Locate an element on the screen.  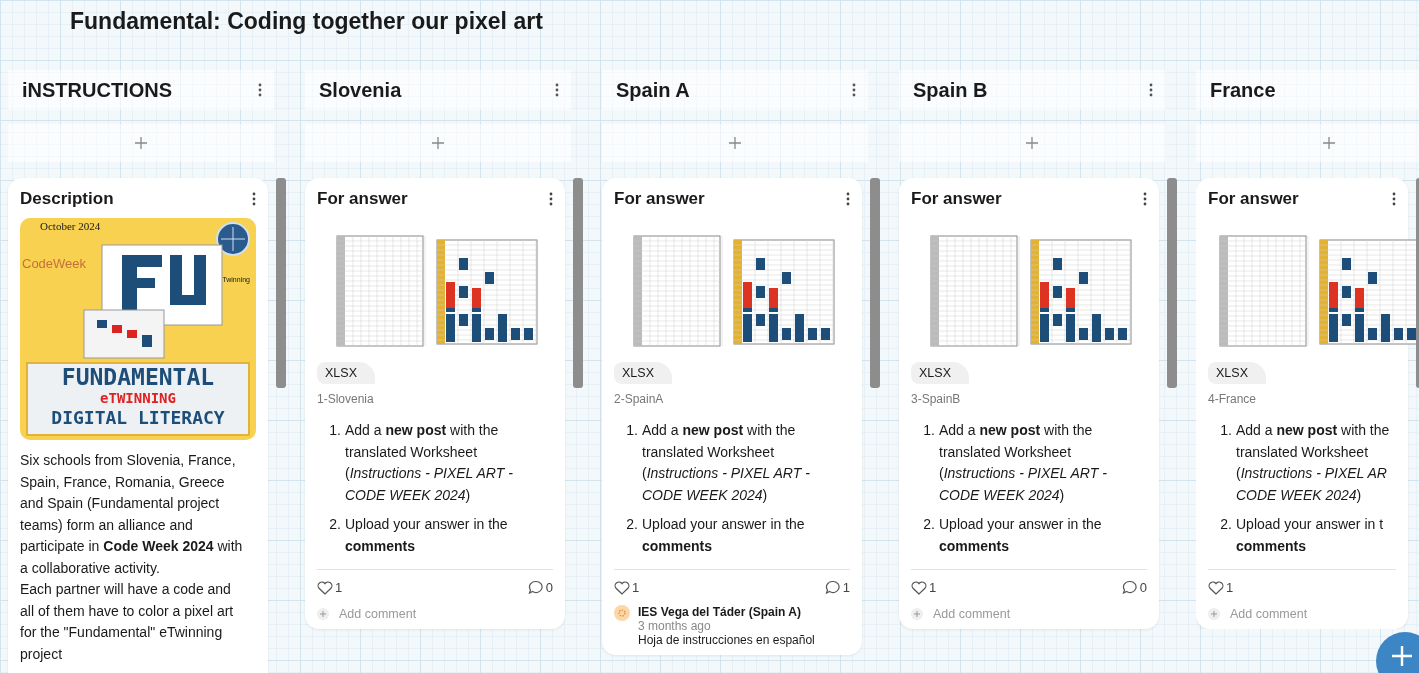
board-title: Fundamental: Coding together our pixel art is located at coordinates (306, 21).